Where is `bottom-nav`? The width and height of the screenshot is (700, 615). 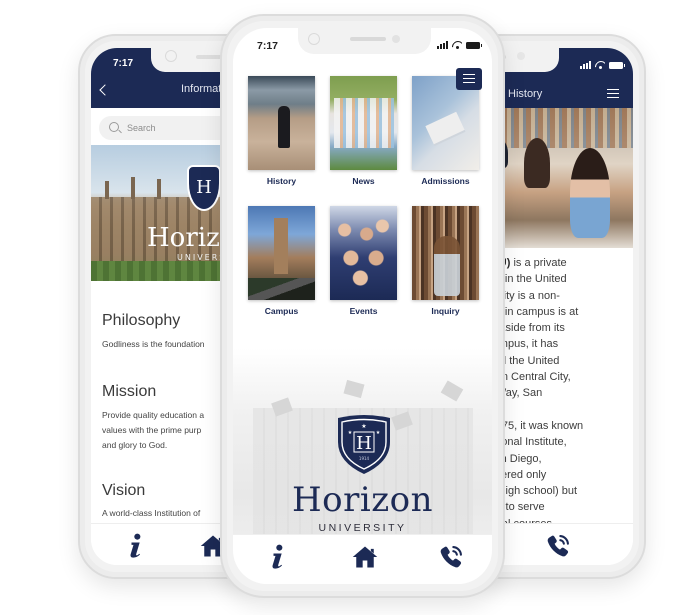
bottom-nav is located at coordinates (362, 559).